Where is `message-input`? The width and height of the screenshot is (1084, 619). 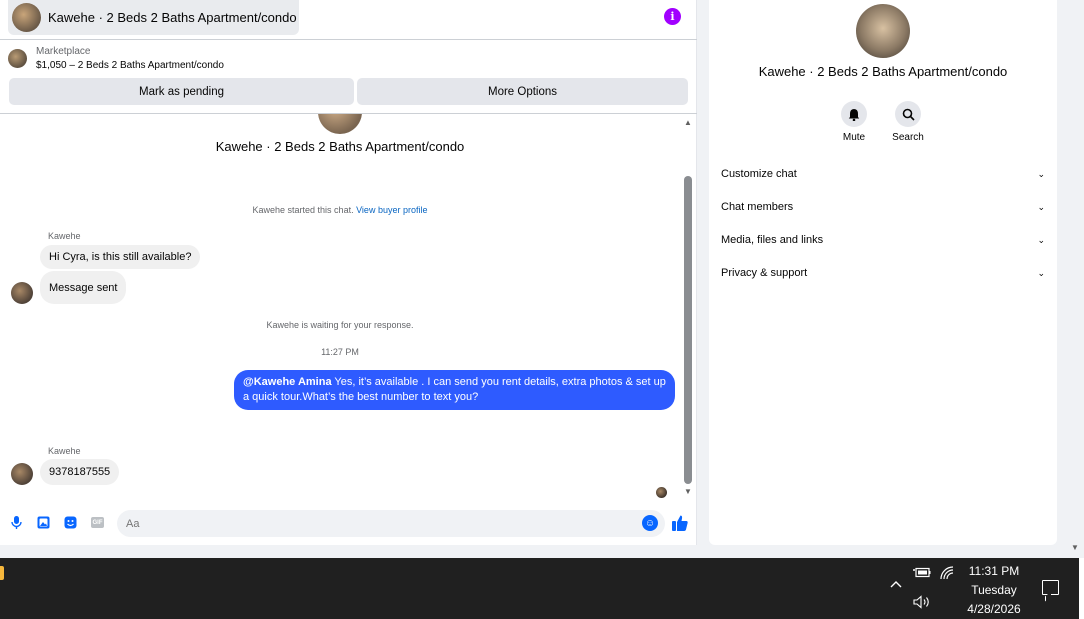 message-input is located at coordinates (391, 523).